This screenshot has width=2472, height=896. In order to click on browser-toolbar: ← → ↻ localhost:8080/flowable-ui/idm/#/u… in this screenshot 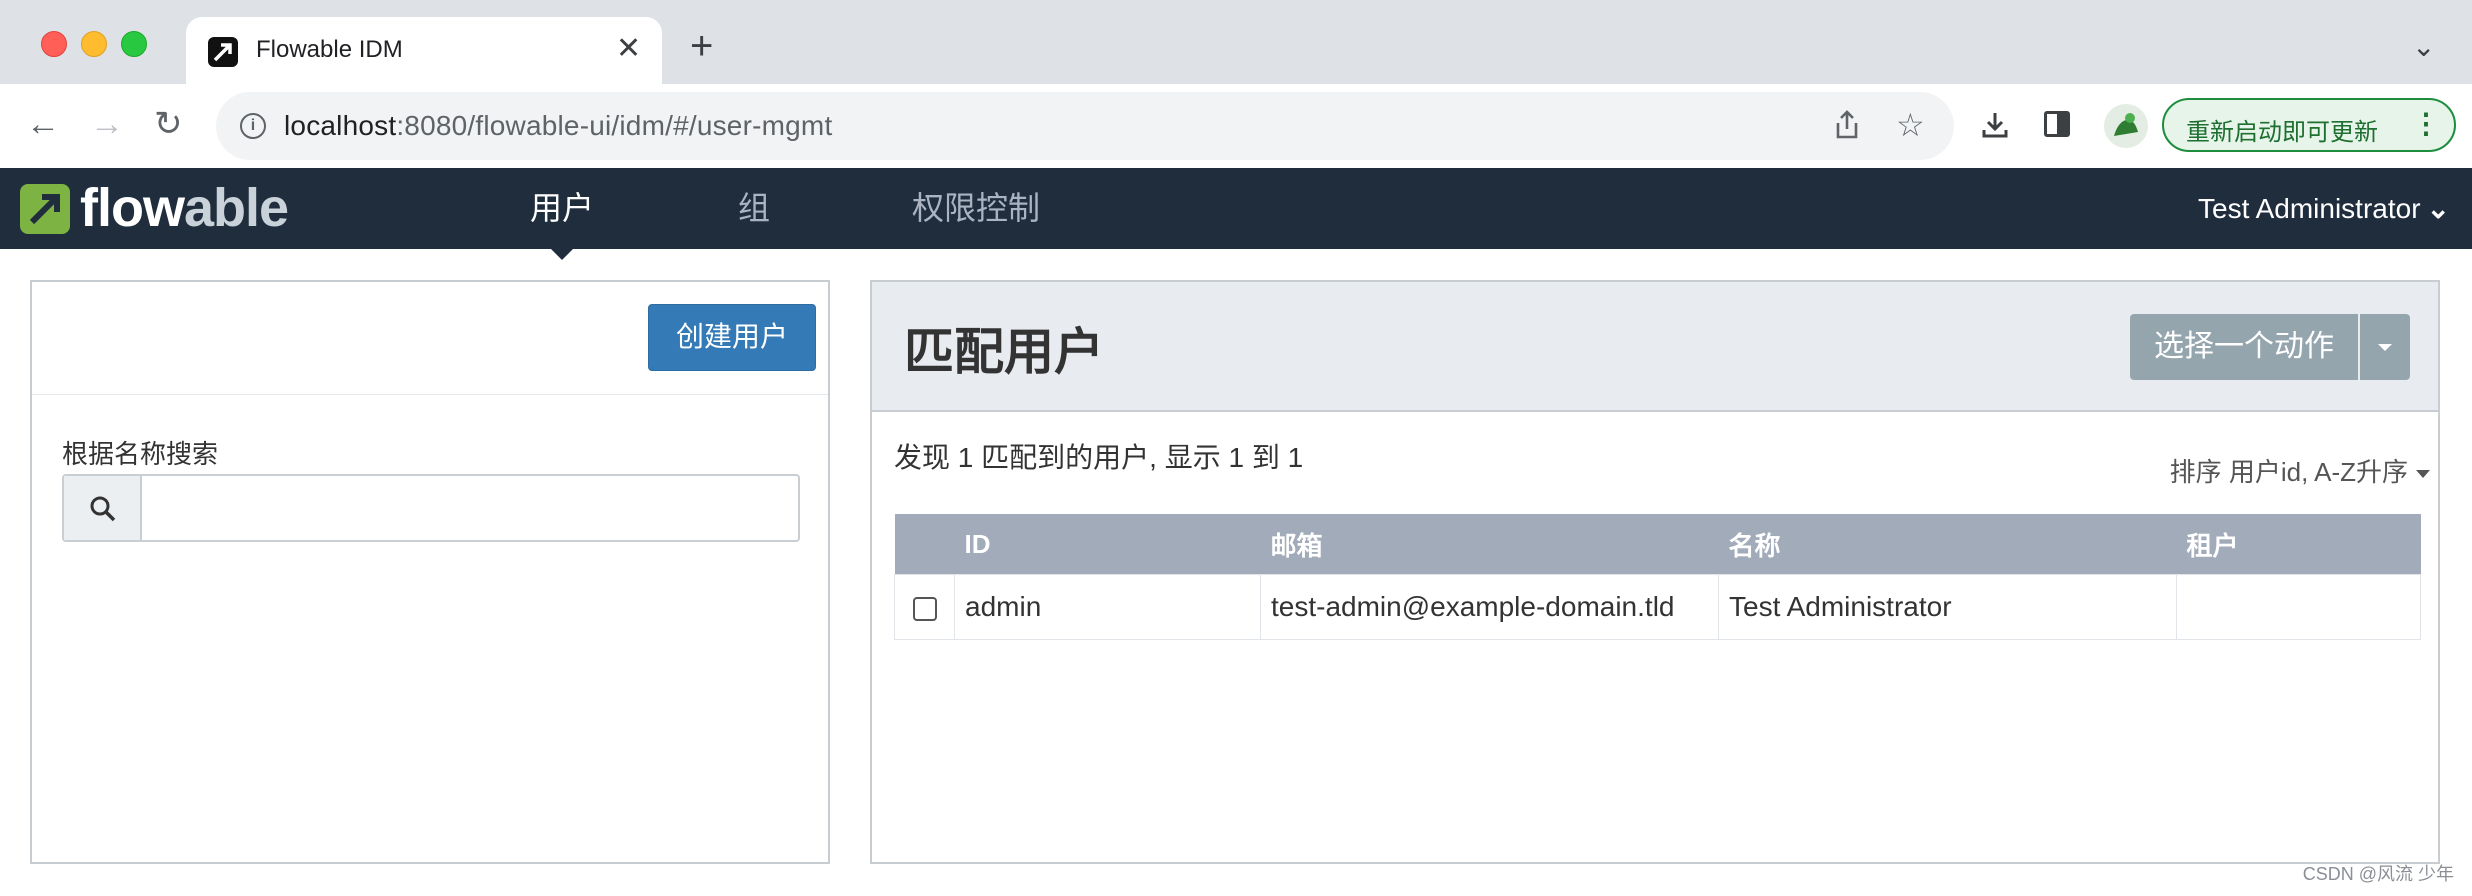, I will do `click(1236, 126)`.